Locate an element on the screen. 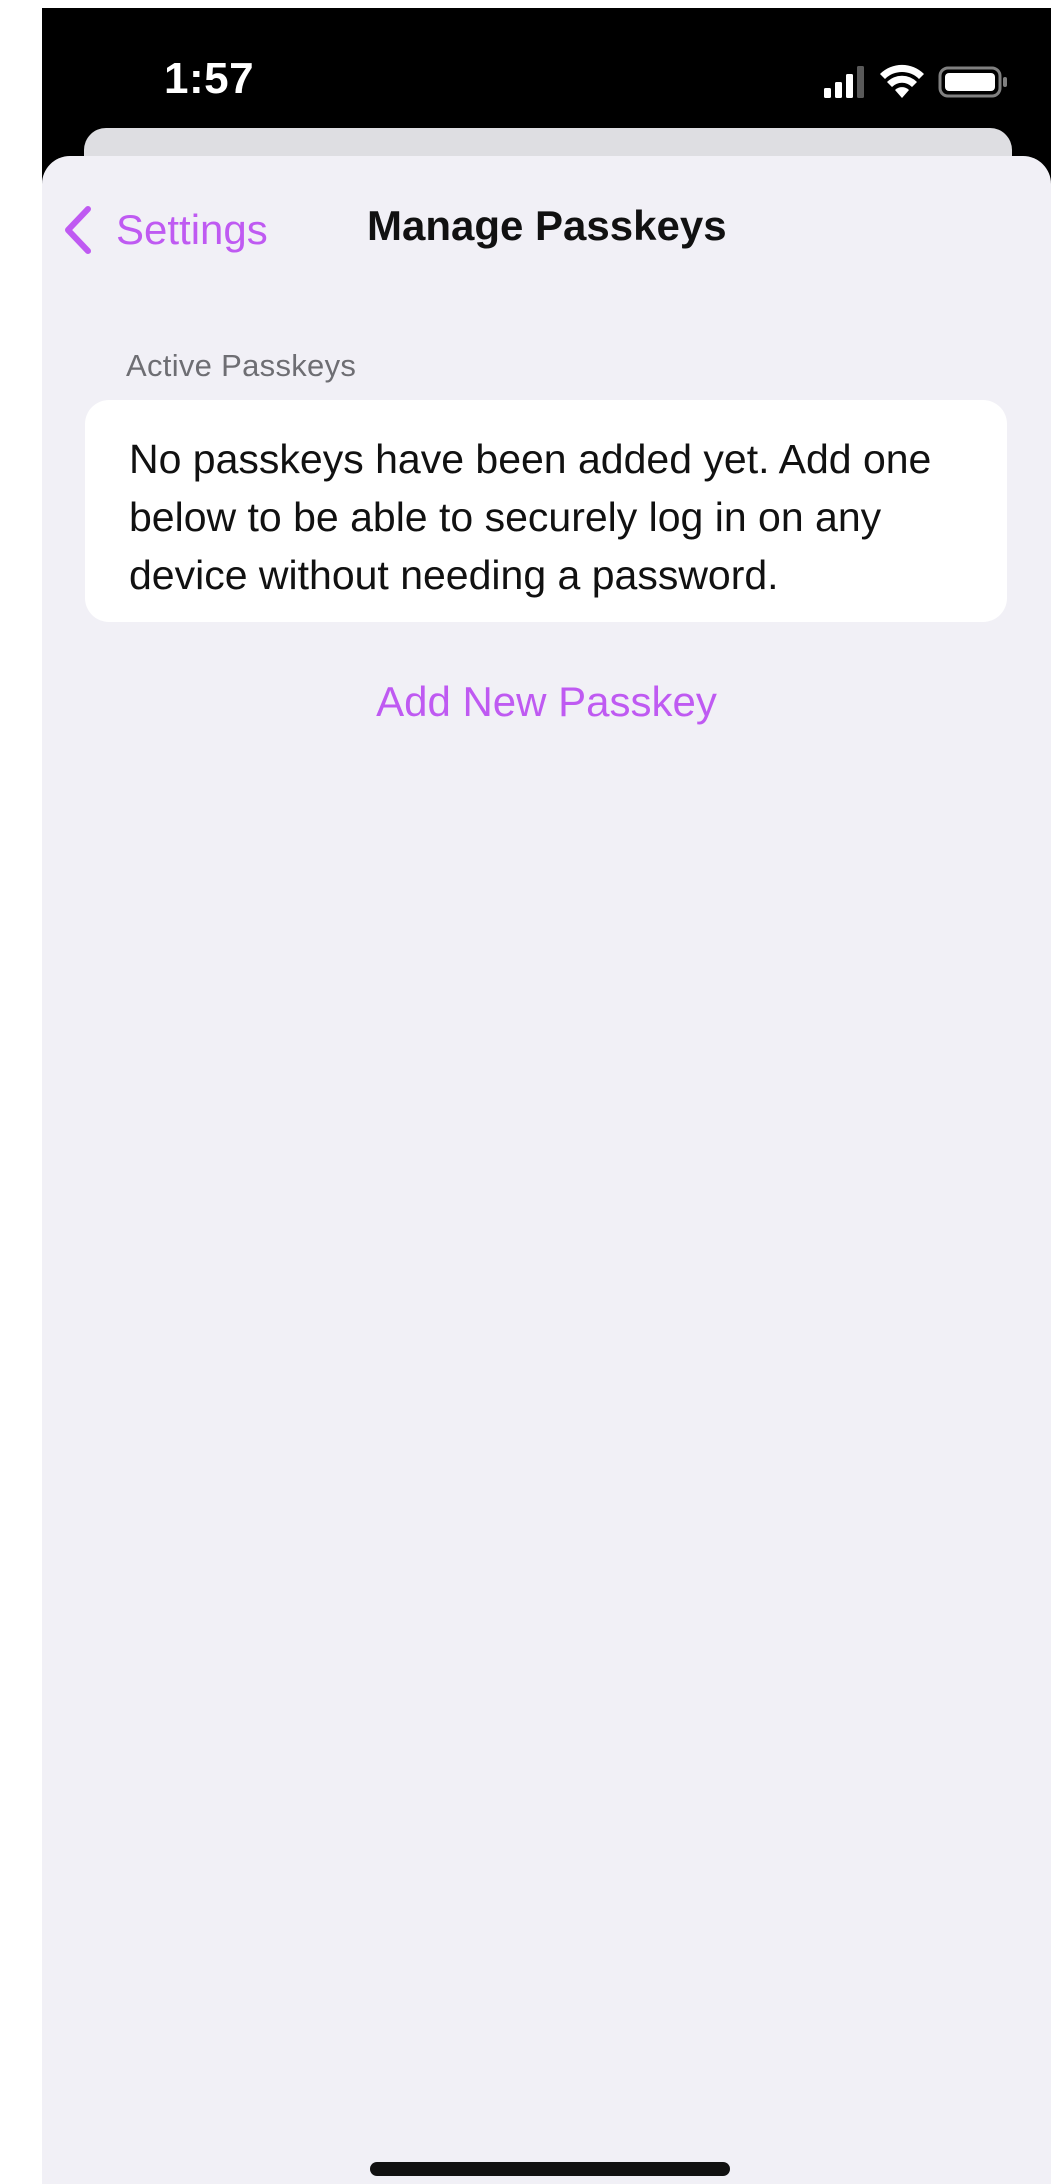 This screenshot has height=2184, width=1051. signal-icon is located at coordinates (844, 82).